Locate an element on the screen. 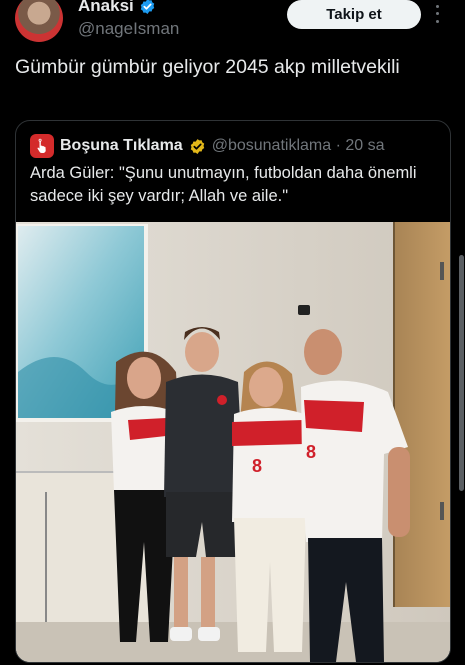 This screenshot has height=665, width=465. quoted-author-name: Boşuna Tıklama is located at coordinates (121, 146).